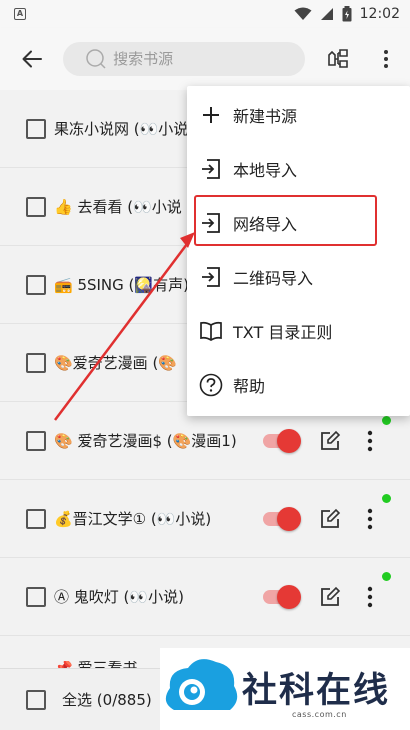 This screenshot has width=410, height=730. Describe the element at coordinates (265, 224) in the screenshot. I see `menu-item-label: 网络导入` at that location.